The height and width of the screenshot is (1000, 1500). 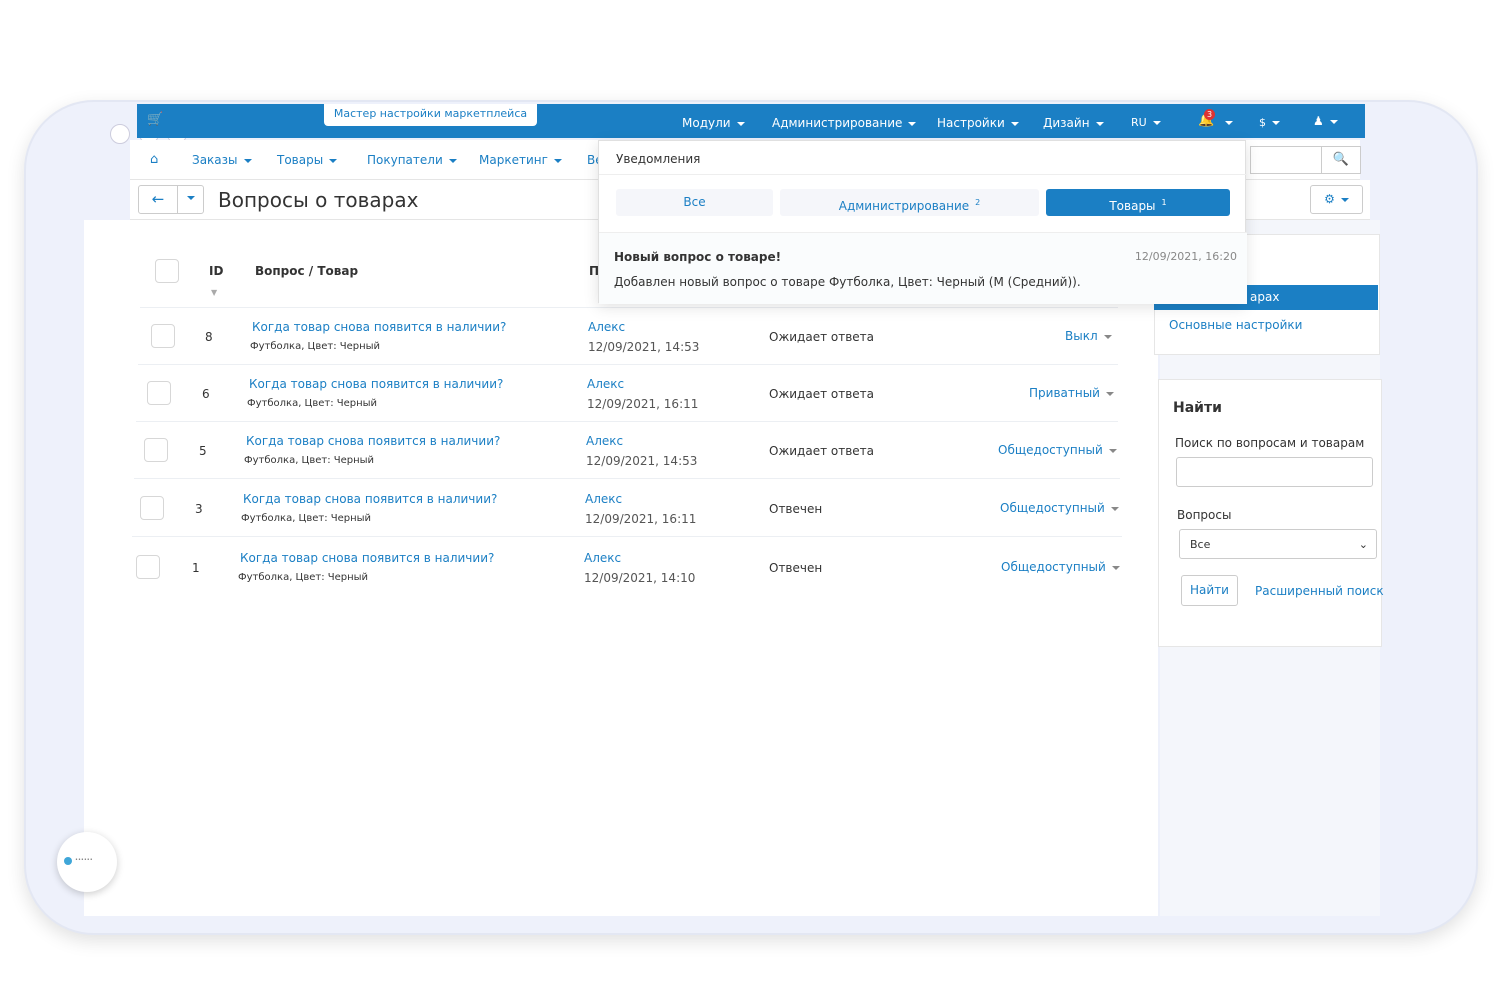 I want to click on floating-avatar-badge: ••••••, so click(x=87, y=862).